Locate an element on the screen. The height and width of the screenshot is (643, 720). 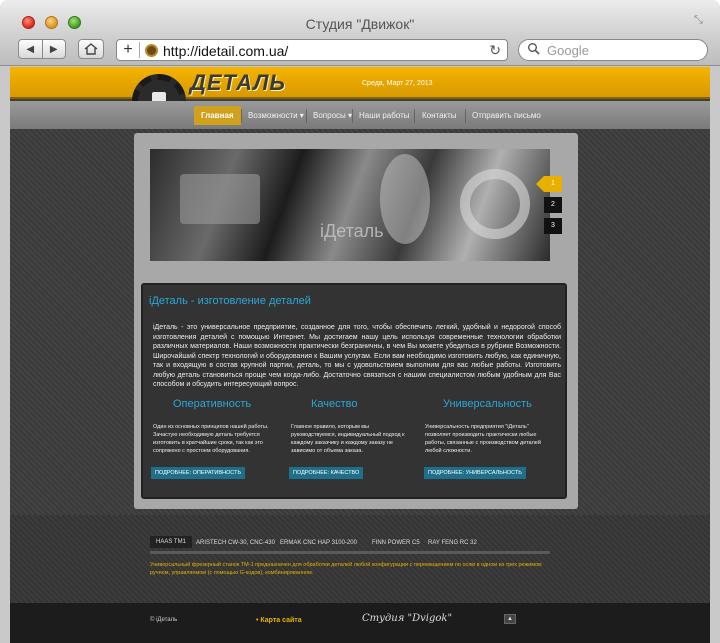
resize-icon: ⤡ is located at coordinates (700, 20).